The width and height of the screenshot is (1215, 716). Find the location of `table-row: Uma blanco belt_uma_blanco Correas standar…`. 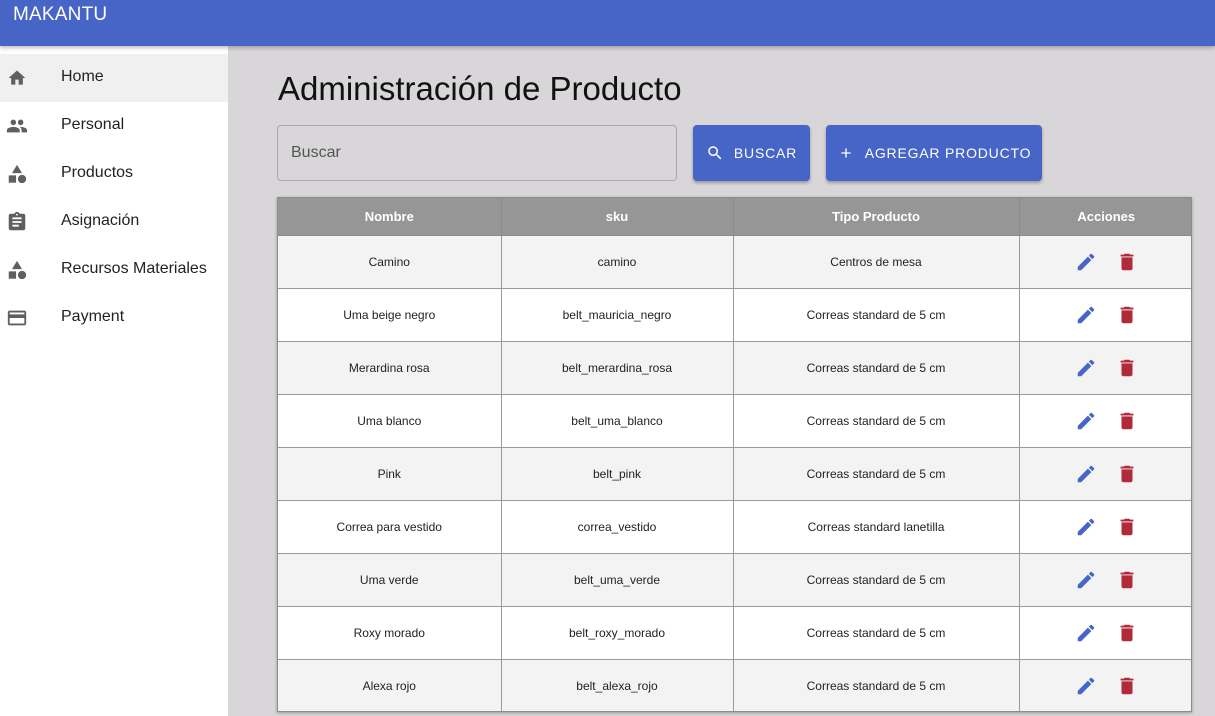

table-row: Uma blanco belt_uma_blanco Correas standar… is located at coordinates (735, 421).